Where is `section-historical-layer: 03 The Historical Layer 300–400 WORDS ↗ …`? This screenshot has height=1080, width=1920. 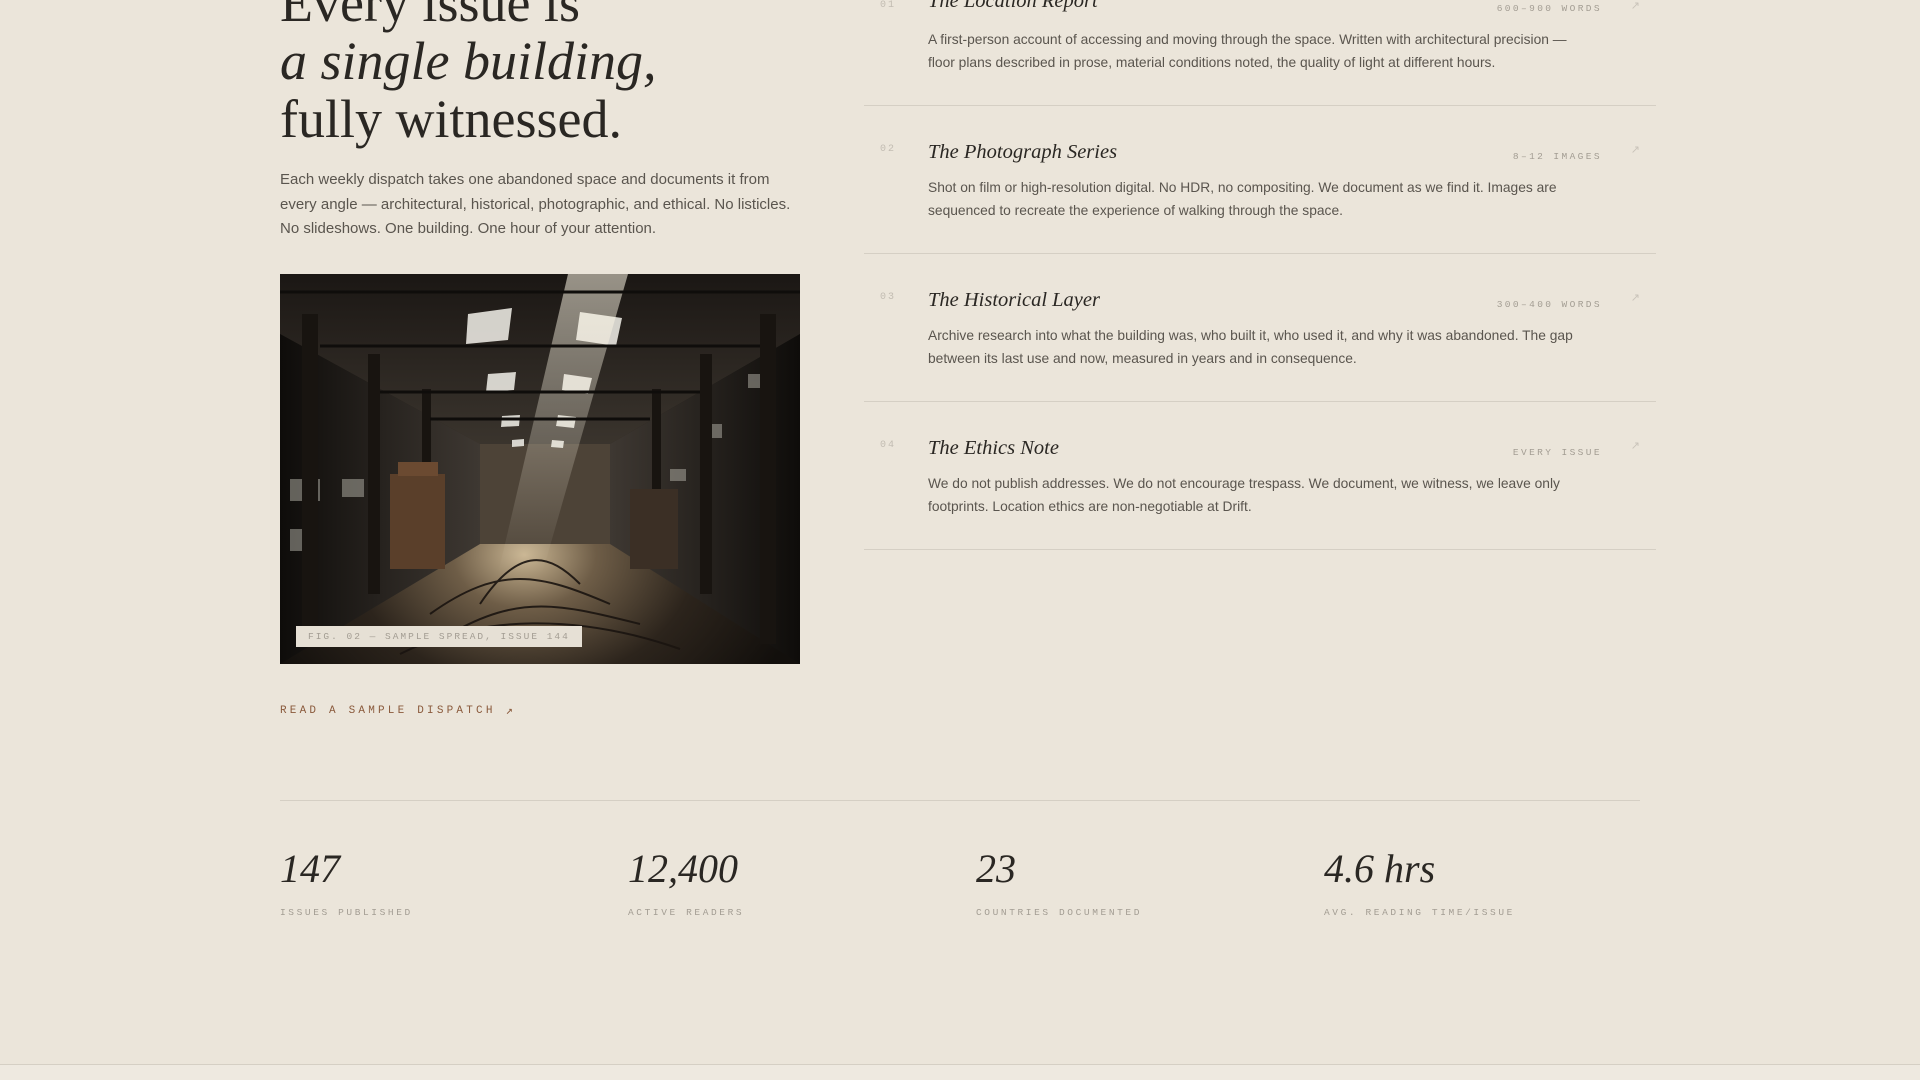 section-historical-layer: 03 The Historical Layer 300–400 WORDS ↗ … is located at coordinates (1260, 328).